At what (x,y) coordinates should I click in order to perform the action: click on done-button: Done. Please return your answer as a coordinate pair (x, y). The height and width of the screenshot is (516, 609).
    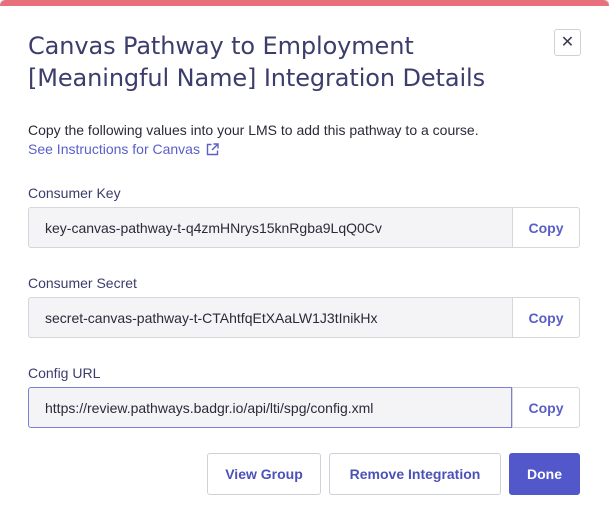
    Looking at the image, I should click on (544, 474).